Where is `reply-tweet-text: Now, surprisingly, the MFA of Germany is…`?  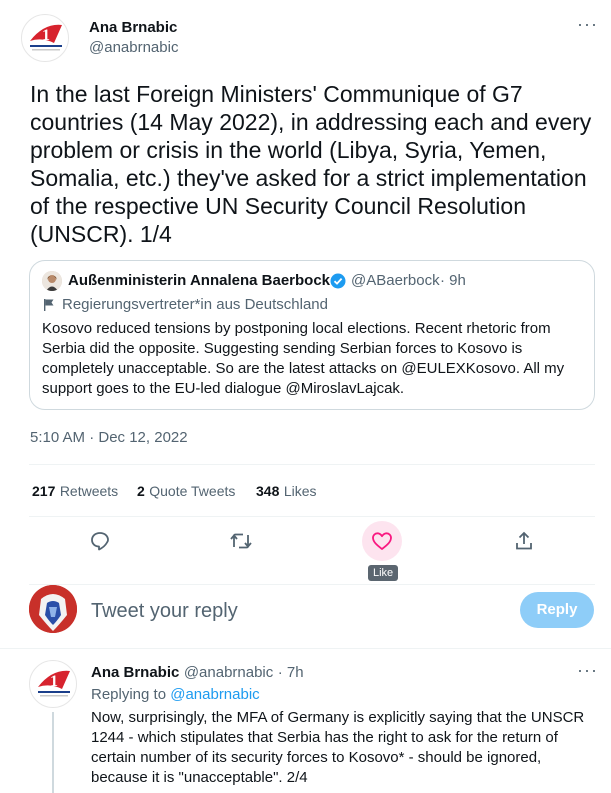 reply-tweet-text: Now, surprisingly, the MFA of Germany is… is located at coordinates (338, 747).